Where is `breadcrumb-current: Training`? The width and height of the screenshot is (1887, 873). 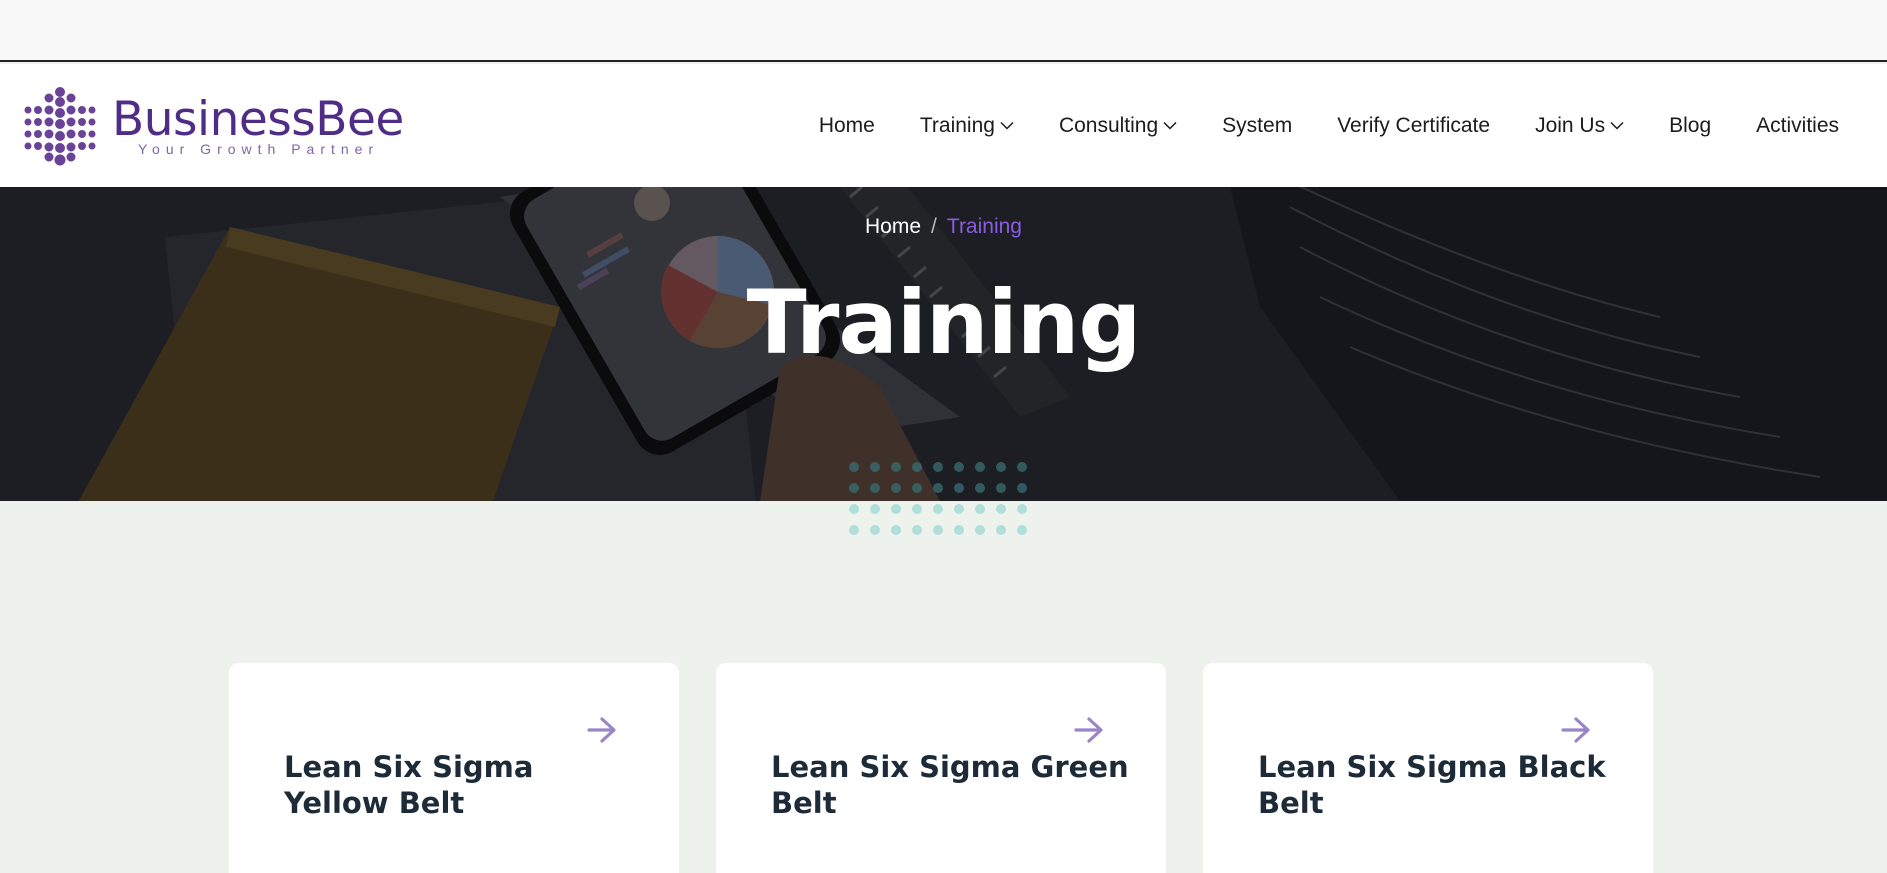
breadcrumb-current: Training is located at coordinates (984, 226).